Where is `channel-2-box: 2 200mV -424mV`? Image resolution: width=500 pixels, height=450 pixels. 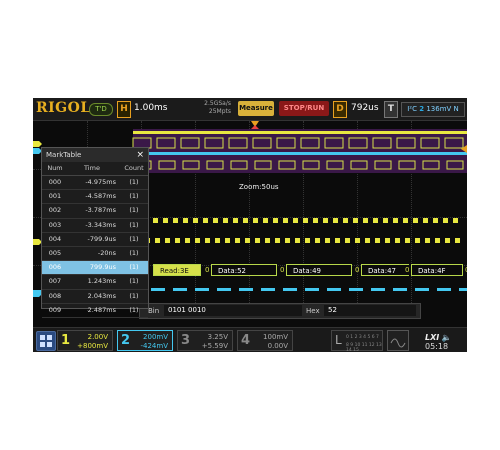
channel-2-box: 2 200mV -424mV is located at coordinates (145, 340).